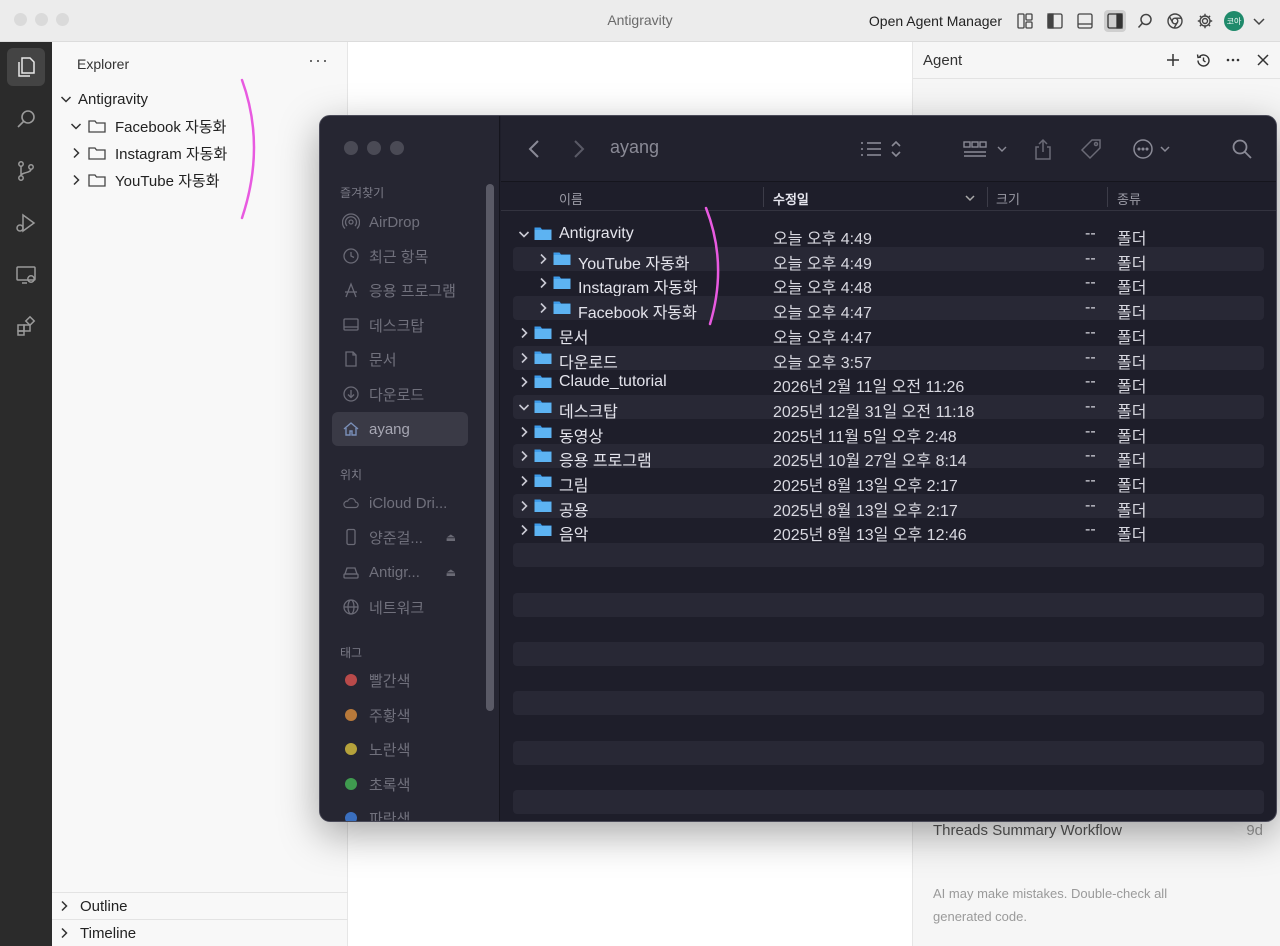 Image resolution: width=1280 pixels, height=946 pixels. I want to click on column-name: 이름, so click(571, 198).